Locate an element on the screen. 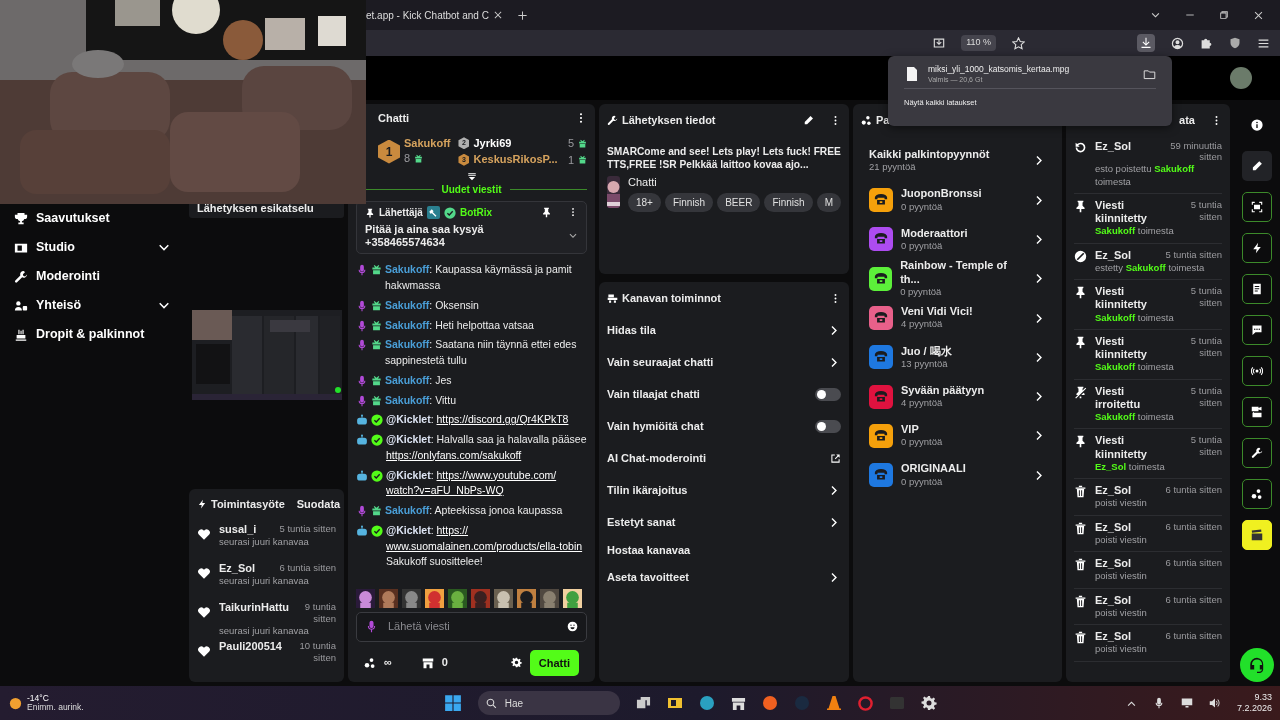  menu-item: Hostaa kanavaa is located at coordinates (649, 550).